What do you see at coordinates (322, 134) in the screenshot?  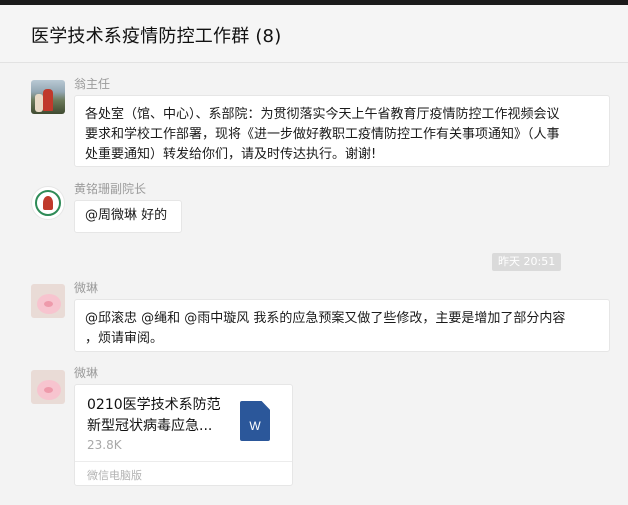 I see `message-text-line: 要求和学校工作部署，现将《进一步做好教职工疫情防控工作有关事项通知》（人事` at bounding box center [322, 134].